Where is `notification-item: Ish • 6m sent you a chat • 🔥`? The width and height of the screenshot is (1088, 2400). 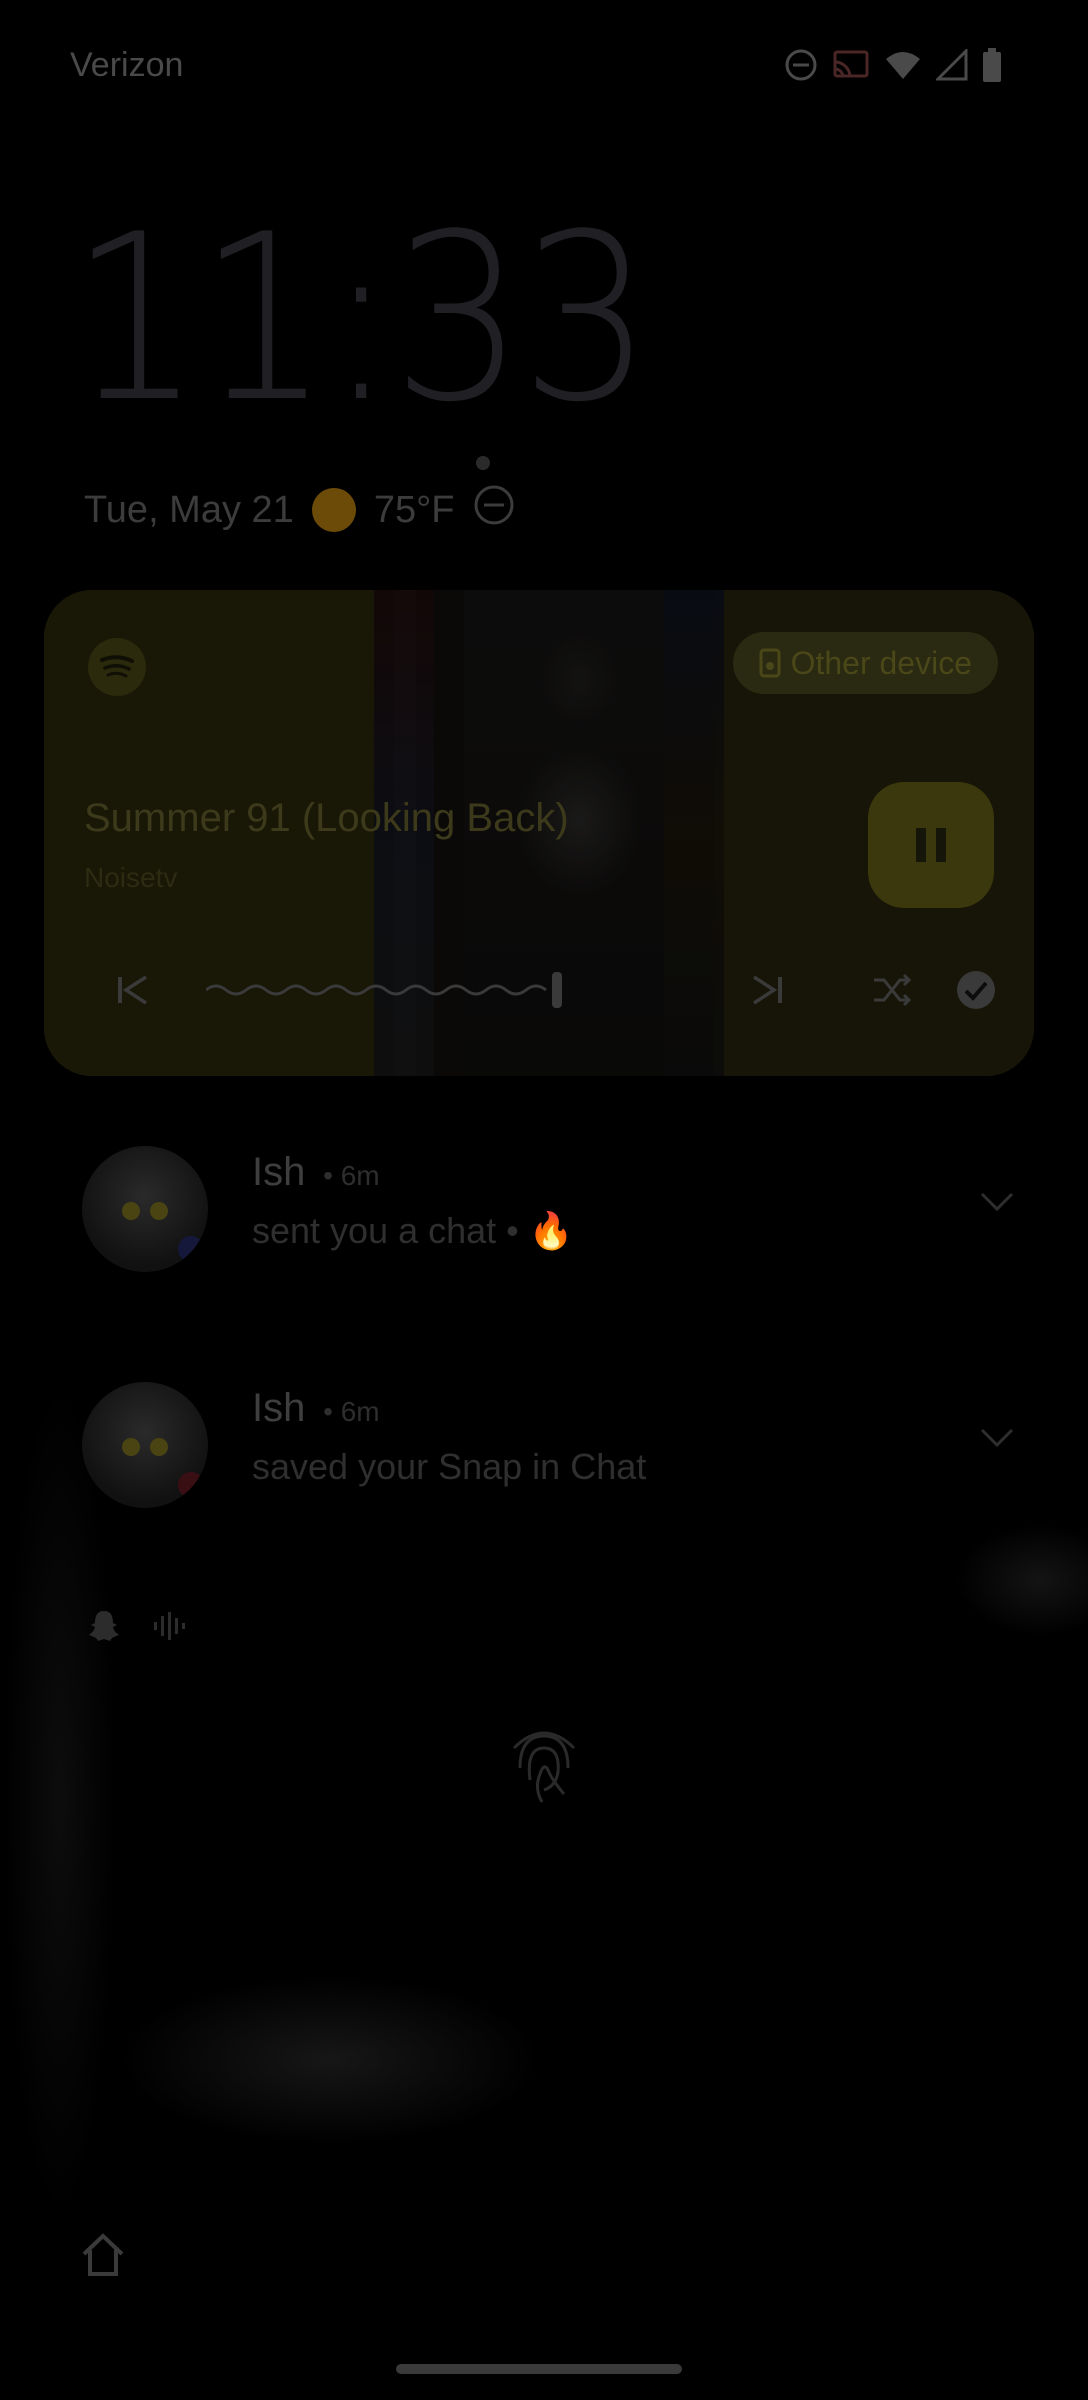
notification-item: Ish • 6m sent you a chat • 🔥 is located at coordinates (552, 1211).